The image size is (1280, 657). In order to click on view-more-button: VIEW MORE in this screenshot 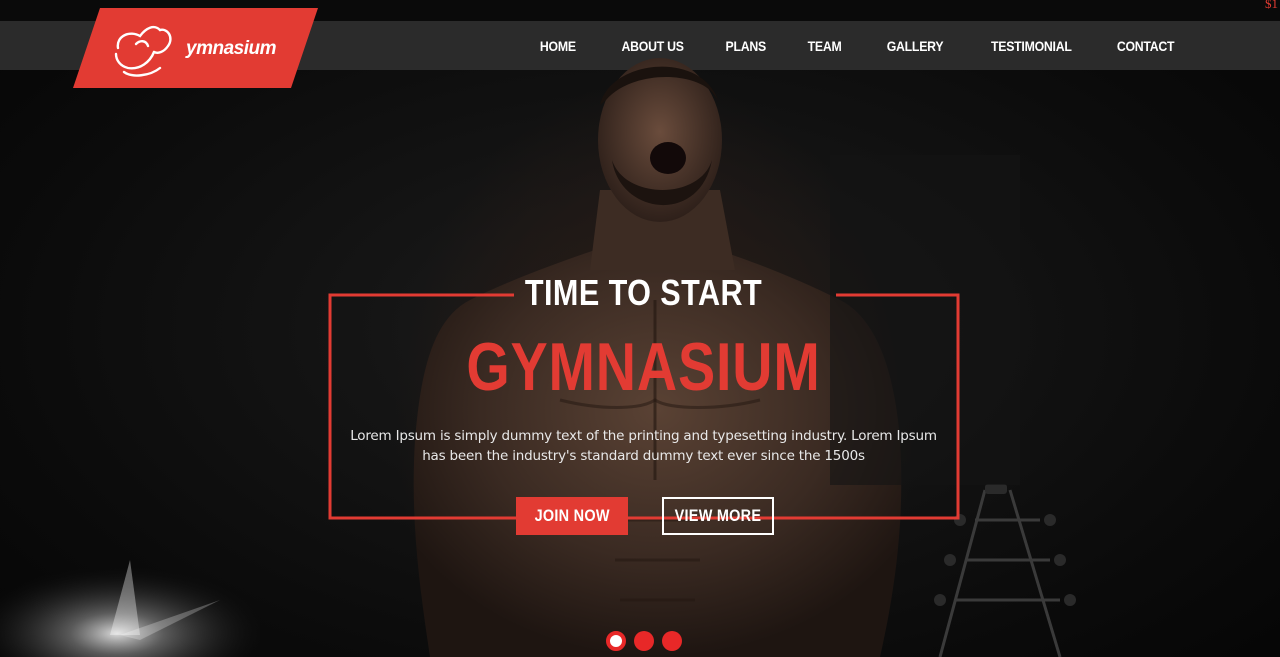, I will do `click(718, 516)`.